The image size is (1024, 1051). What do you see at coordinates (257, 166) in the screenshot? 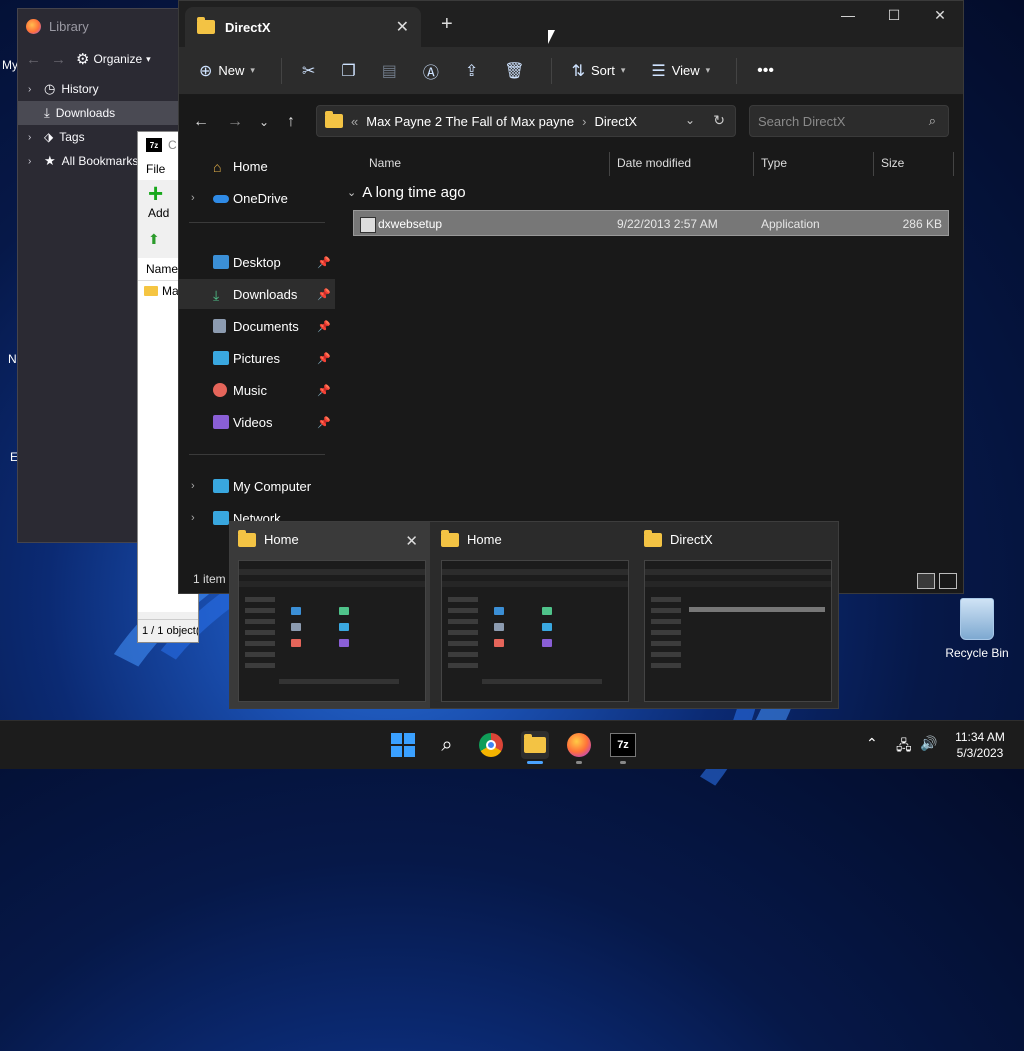
I see `nav-item-home: ⌂ Home` at bounding box center [257, 166].